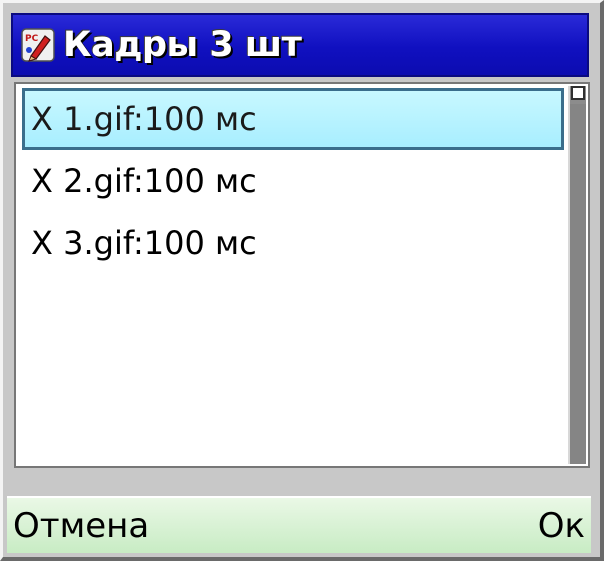  Describe the element at coordinates (32, 39) in the screenshot. I see `svg-text: PC` at that location.